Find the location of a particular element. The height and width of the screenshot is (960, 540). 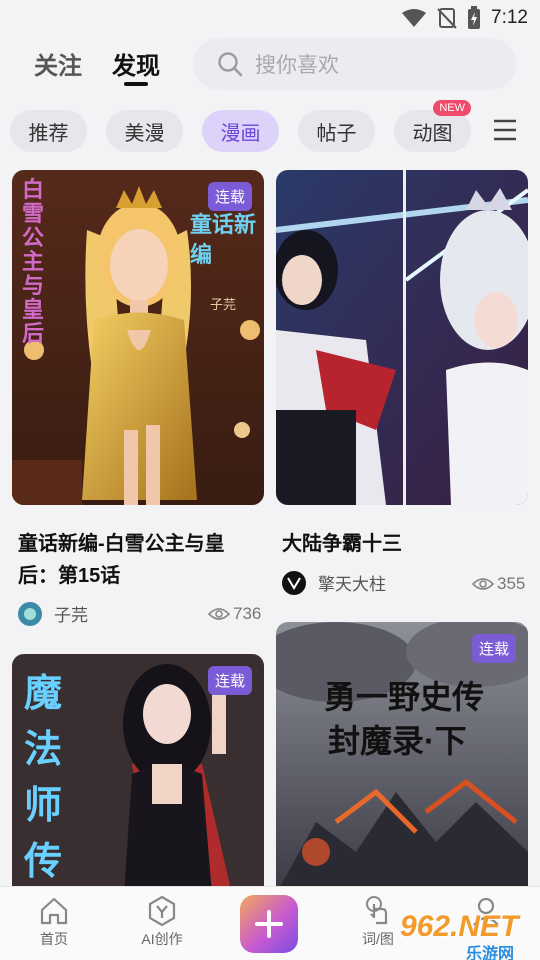

category-chip-gifs: 动图 NEW is located at coordinates (432, 126).